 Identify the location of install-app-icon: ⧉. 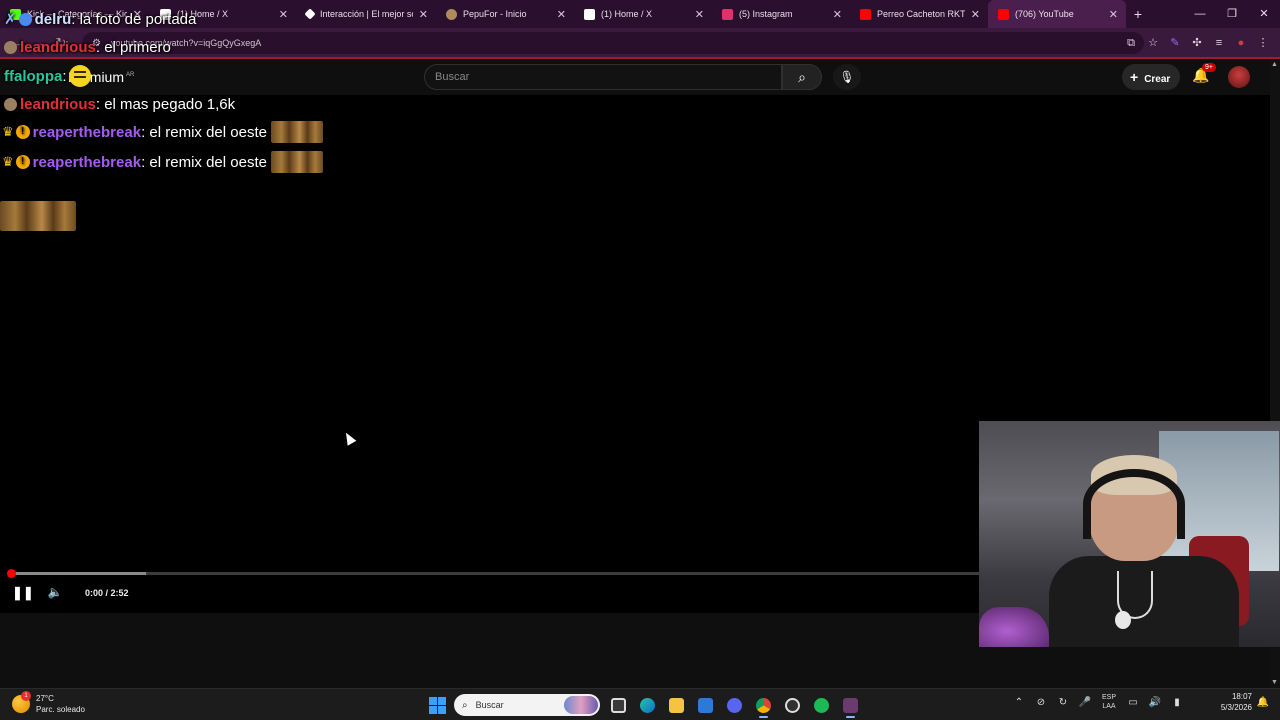
(1131, 43).